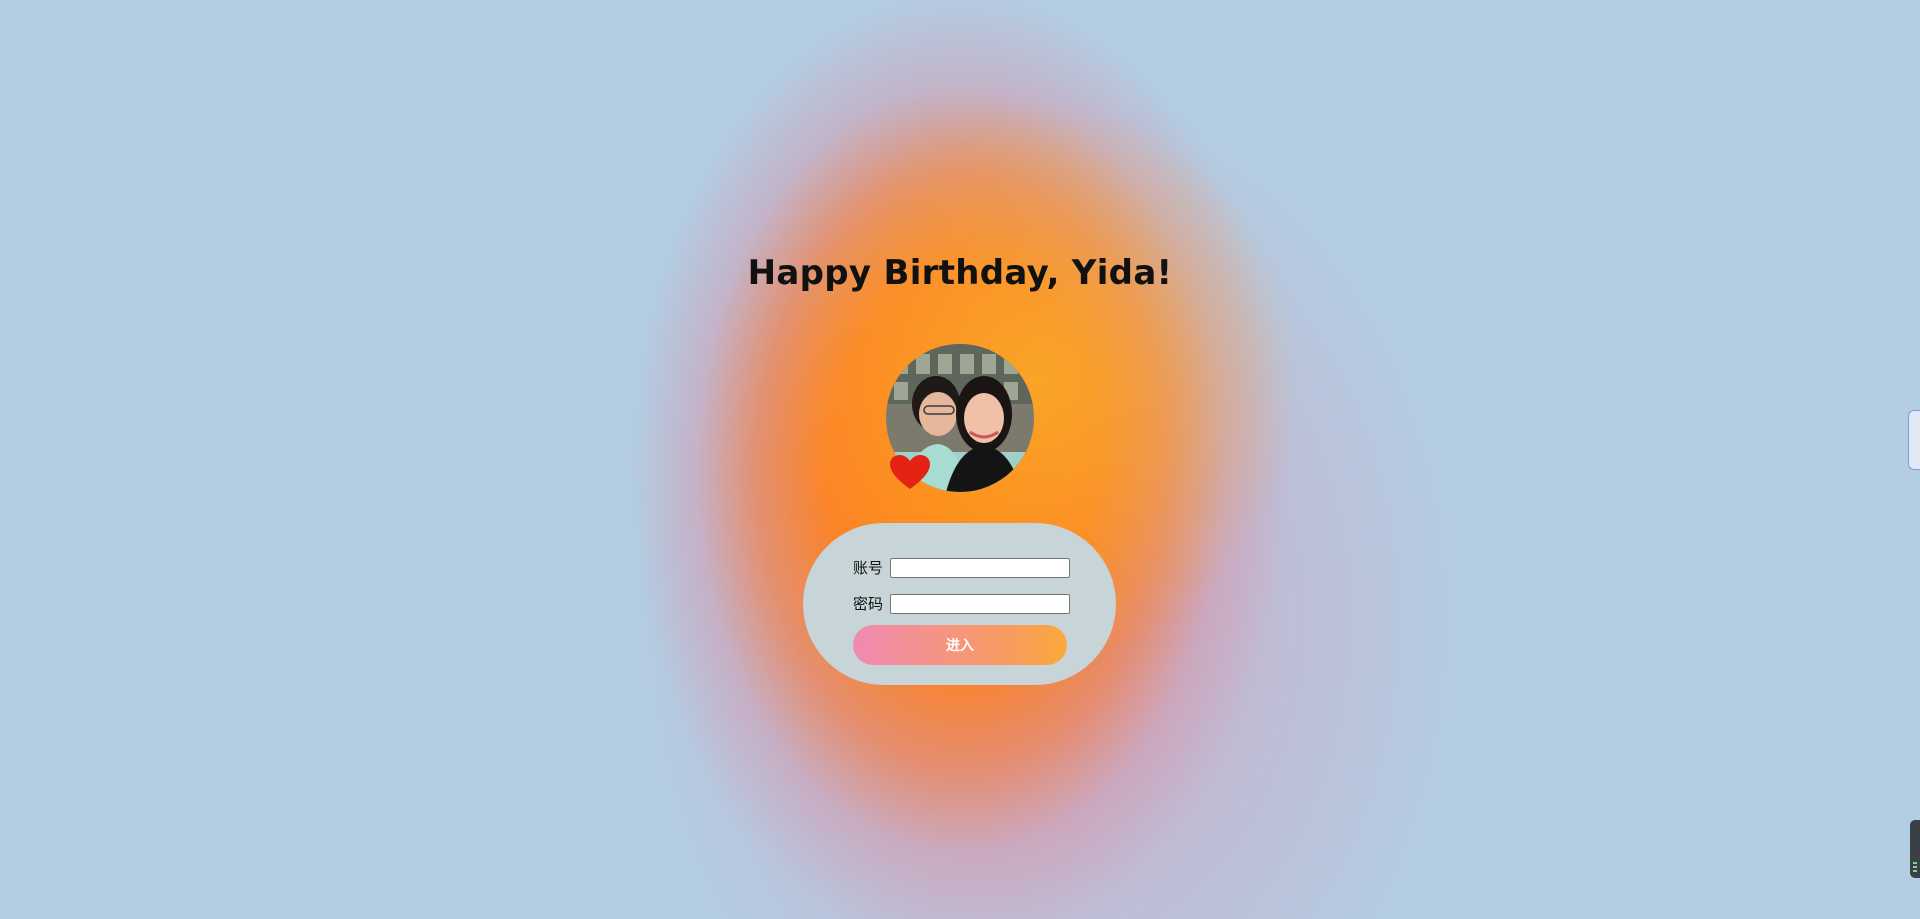  I want to click on password-input, so click(980, 603).